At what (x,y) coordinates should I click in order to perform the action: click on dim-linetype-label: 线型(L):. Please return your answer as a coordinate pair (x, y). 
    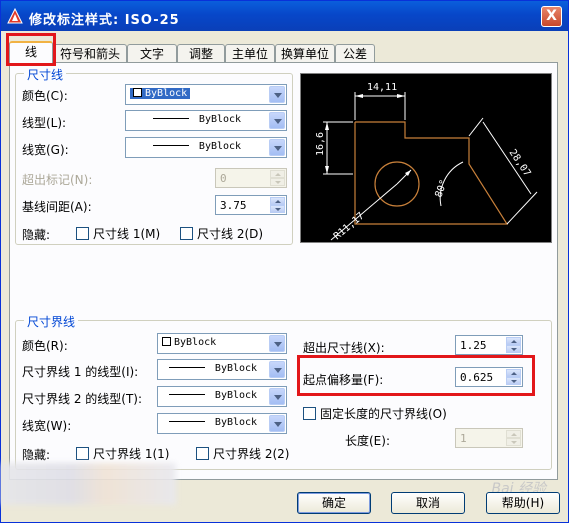
    Looking at the image, I should click on (44, 123).